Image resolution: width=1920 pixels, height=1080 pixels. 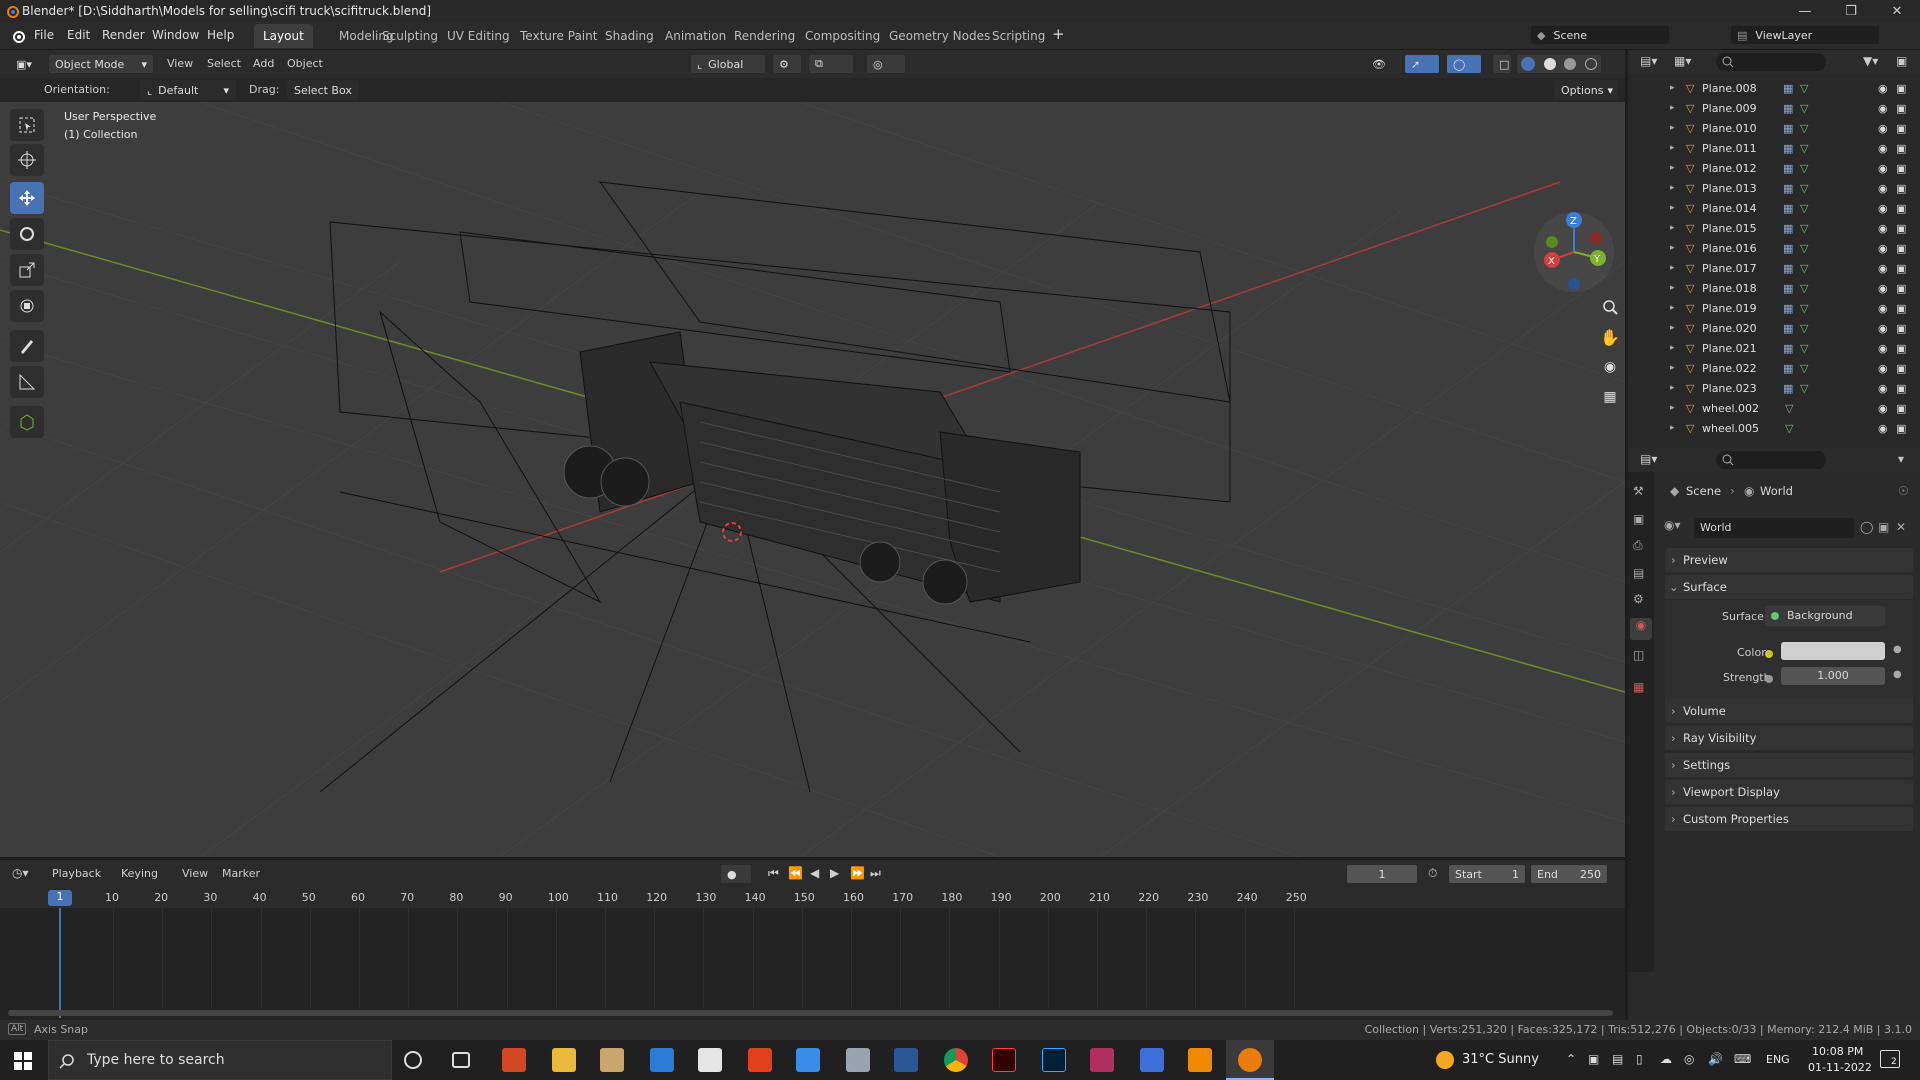 What do you see at coordinates (1774, 208) in the screenshot?
I see `outliner-row: ▸ ▽ Plane.014 ▦ ▽ ◉ ▣` at bounding box center [1774, 208].